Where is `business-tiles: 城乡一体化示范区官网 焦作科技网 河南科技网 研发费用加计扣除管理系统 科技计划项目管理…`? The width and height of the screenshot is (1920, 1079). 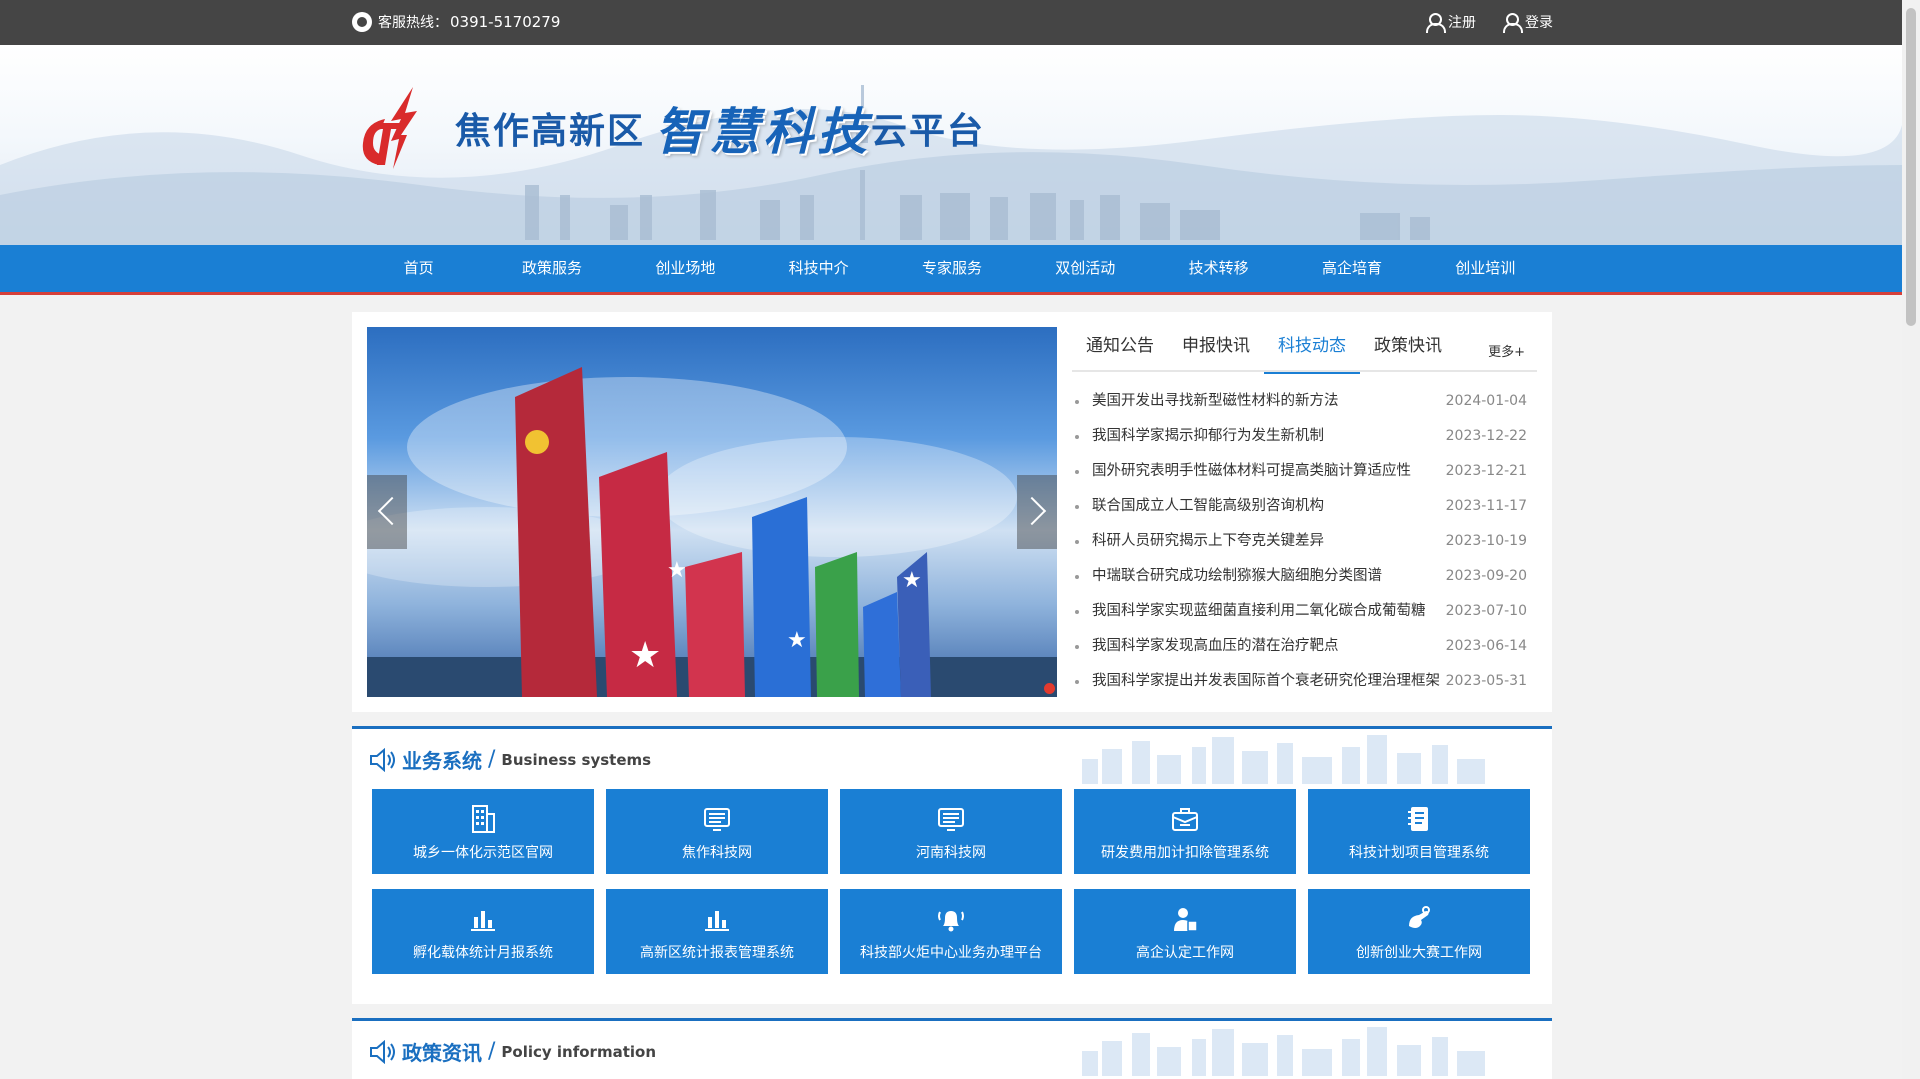 business-tiles: 城乡一体化示范区官网 焦作科技网 河南科技网 研发费用加计扣除管理系统 科技计划项目管理… is located at coordinates (951, 881).